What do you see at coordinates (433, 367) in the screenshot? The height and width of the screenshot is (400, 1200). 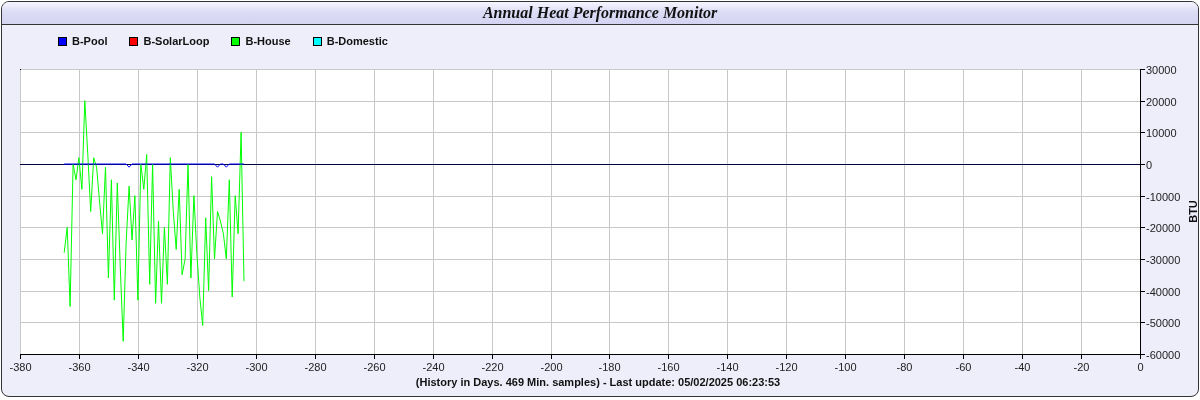 I see `x-tick-label: -240` at bounding box center [433, 367].